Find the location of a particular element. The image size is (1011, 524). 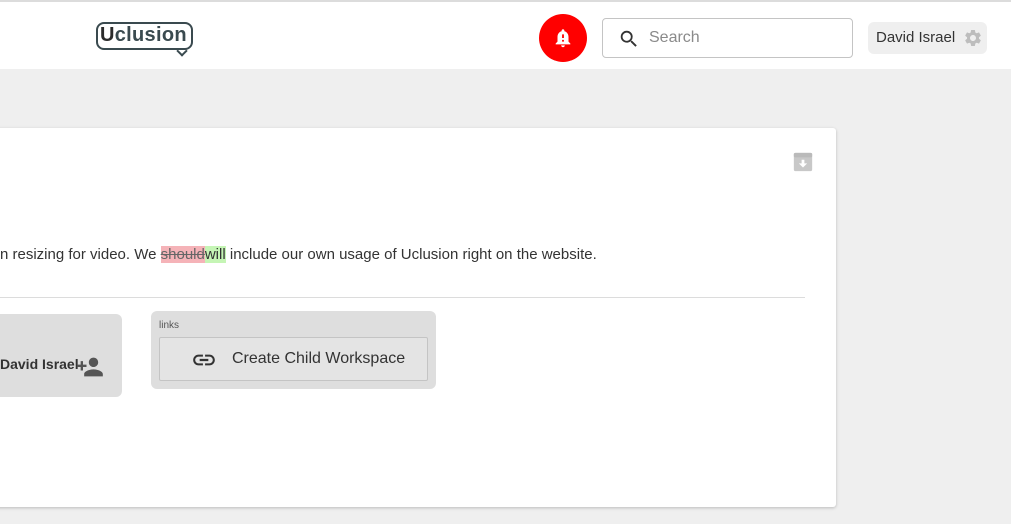

top-bar: Uclusion David Israel is located at coordinates (505, 34).